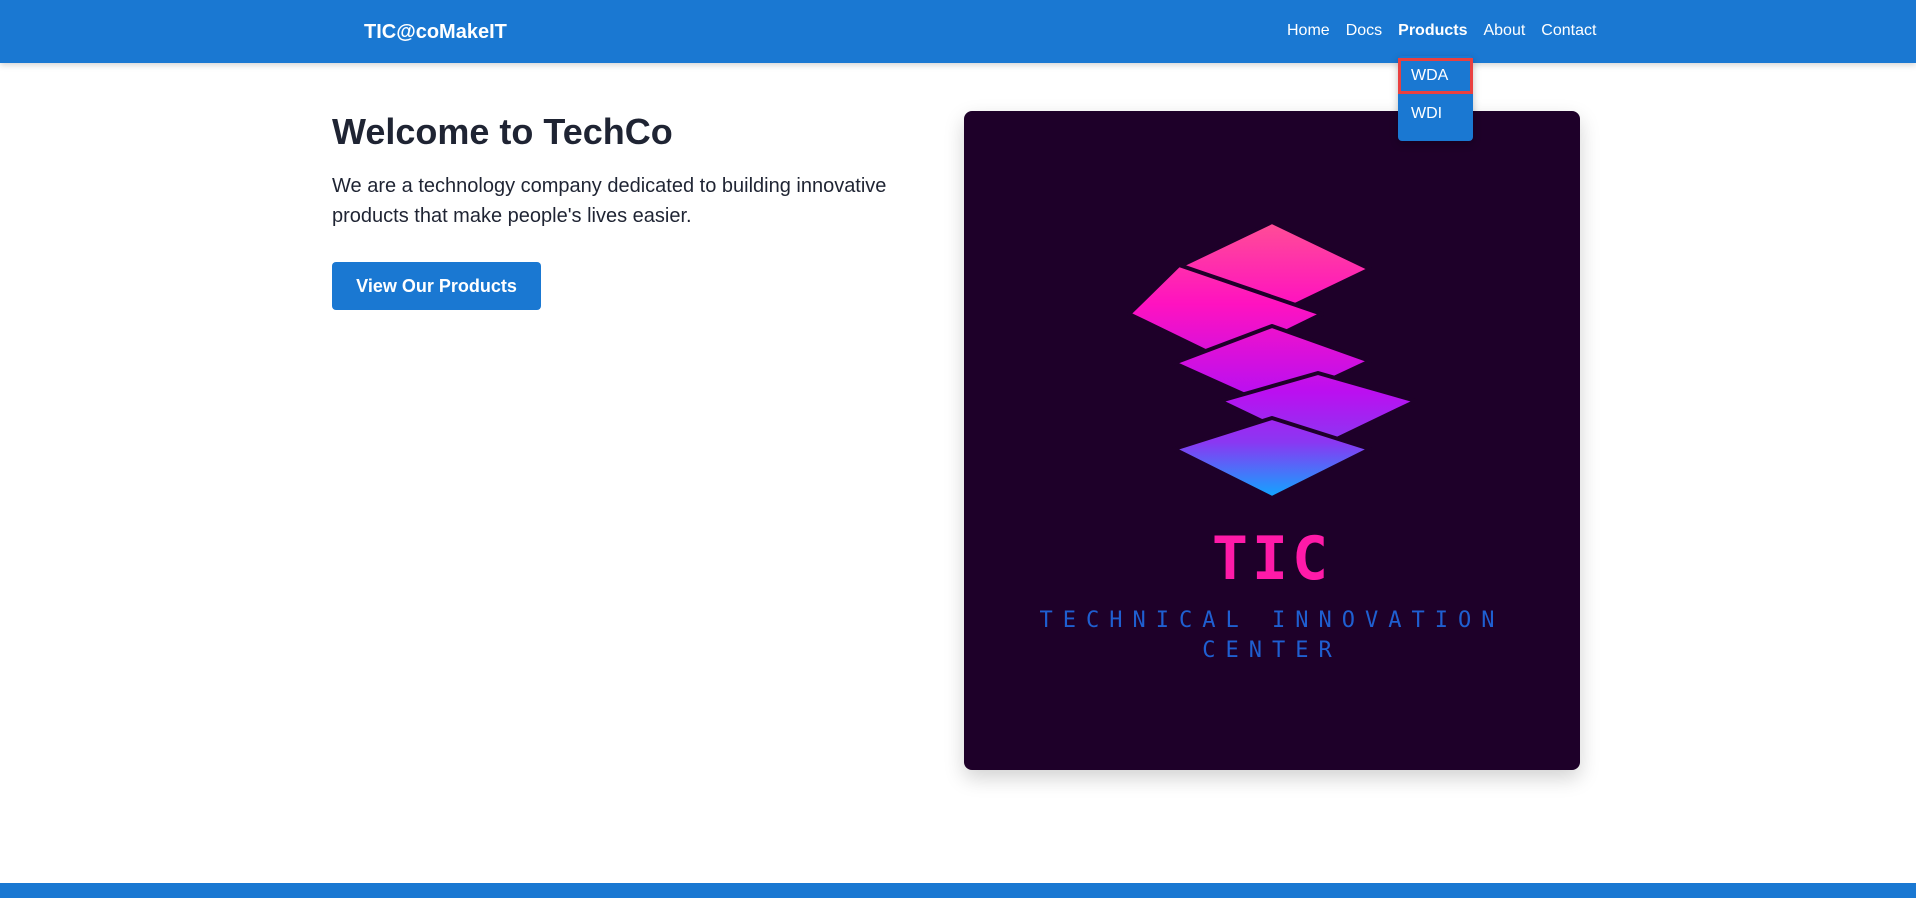  Describe the element at coordinates (1435, 76) in the screenshot. I see `dropdown-item-wda: WDA` at that location.